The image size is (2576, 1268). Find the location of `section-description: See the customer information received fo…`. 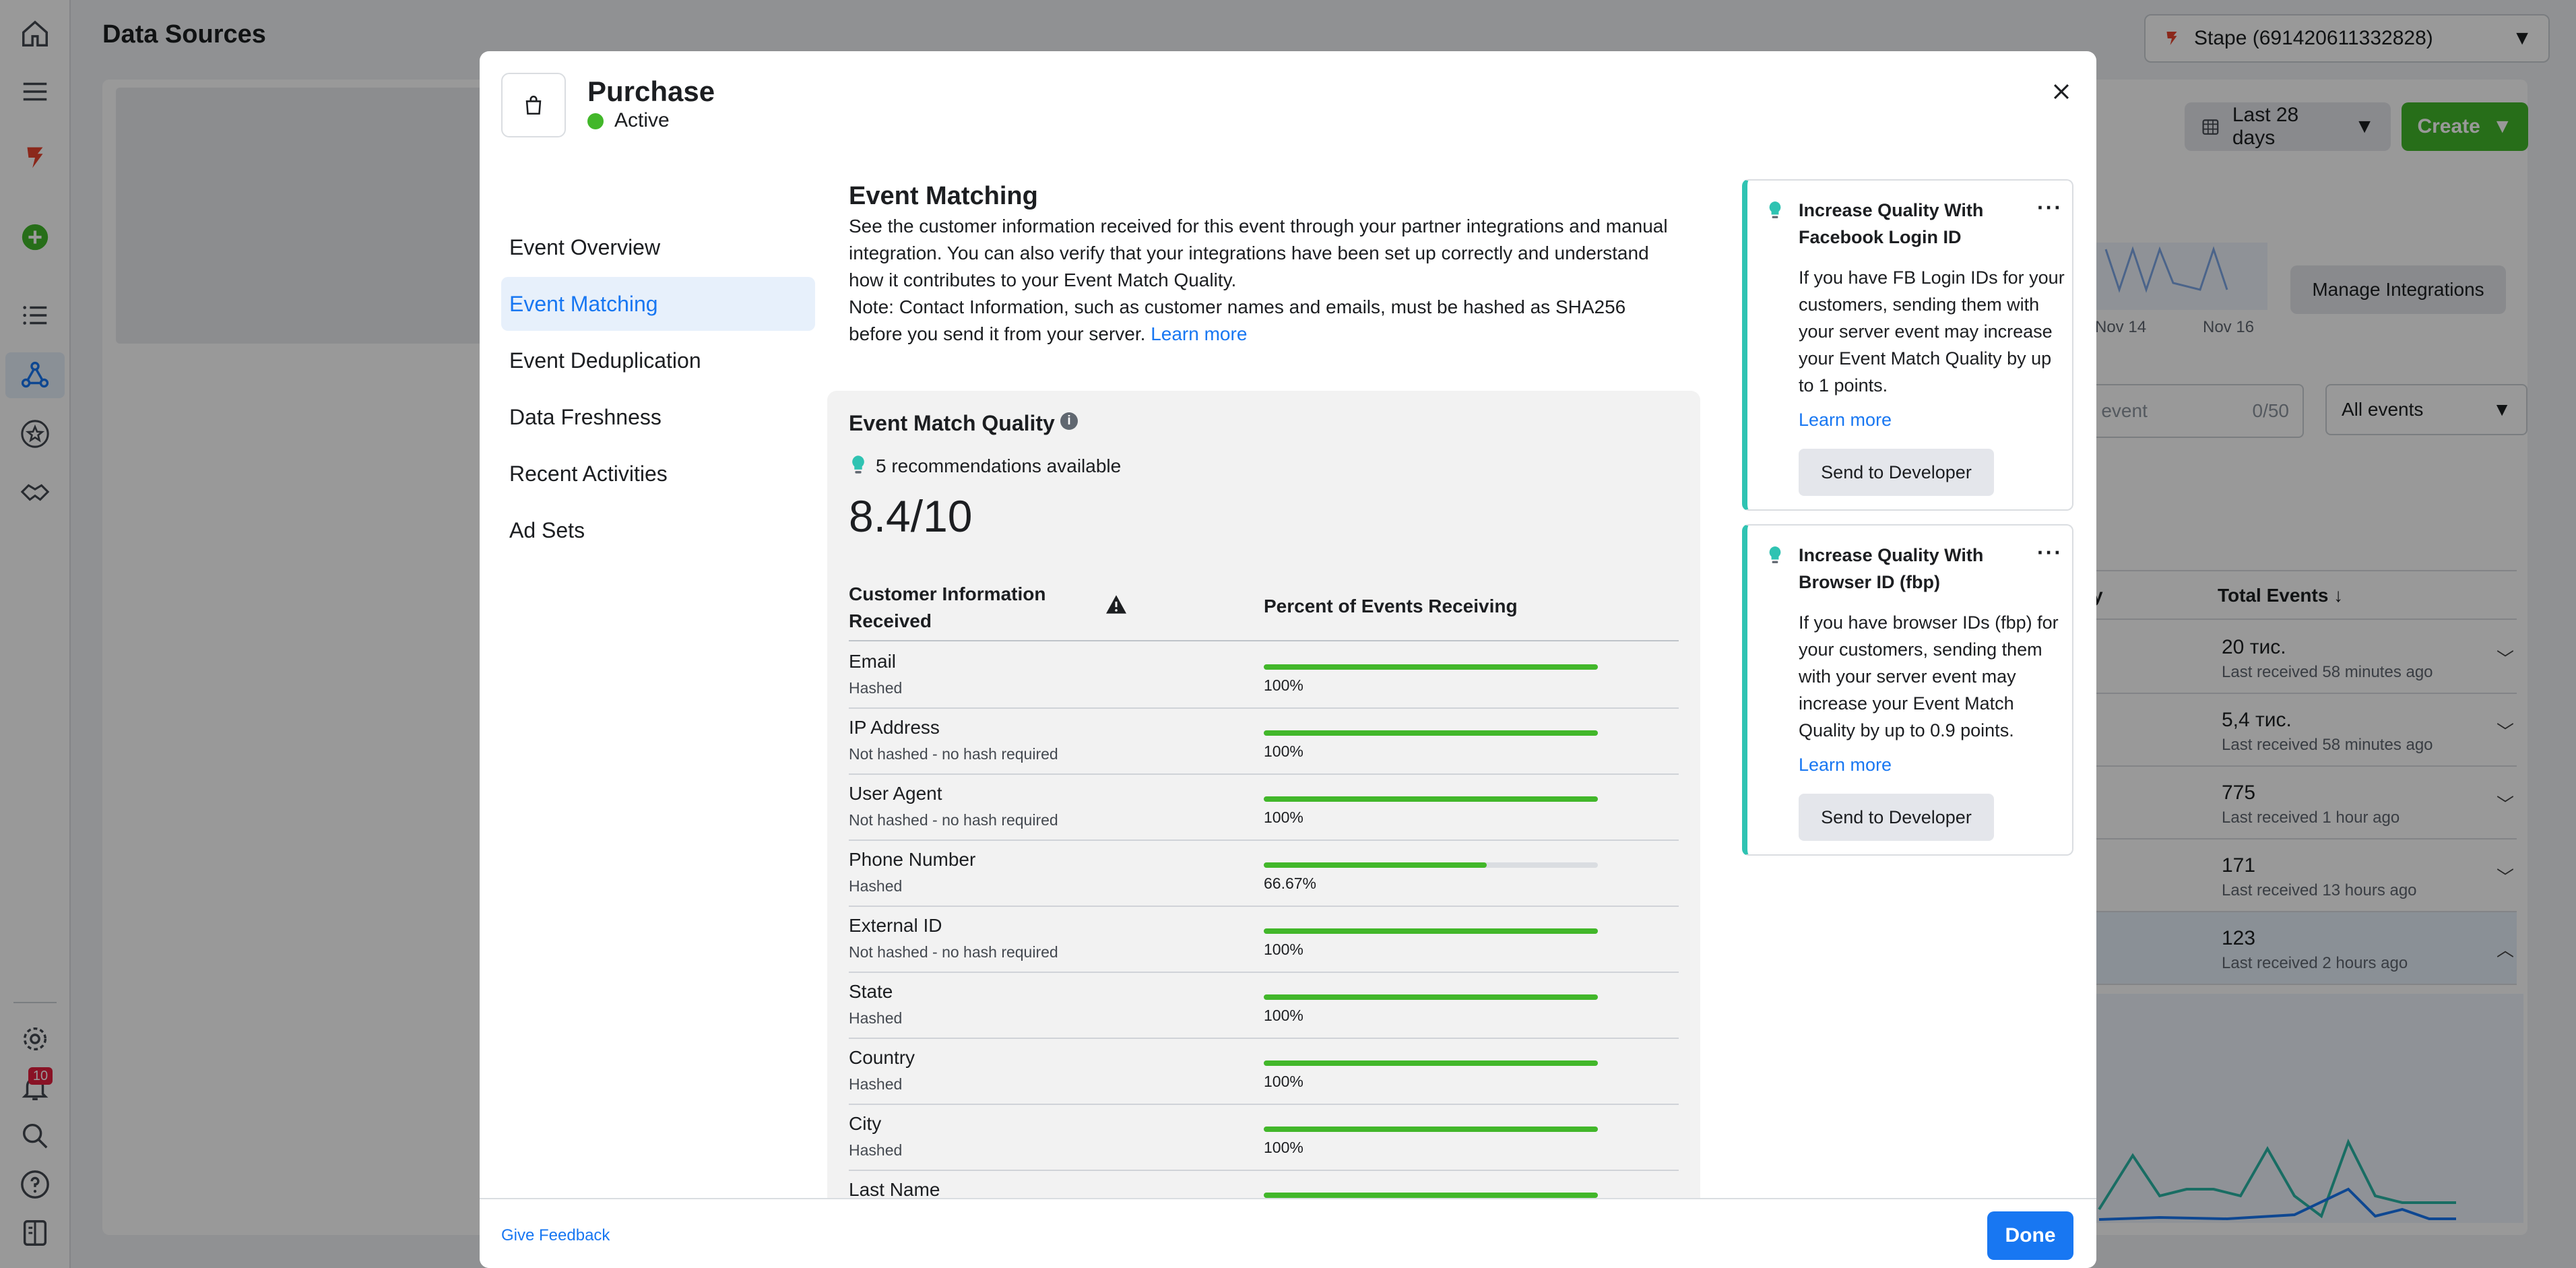

section-description: See the customer information received fo… is located at coordinates (1266, 280).